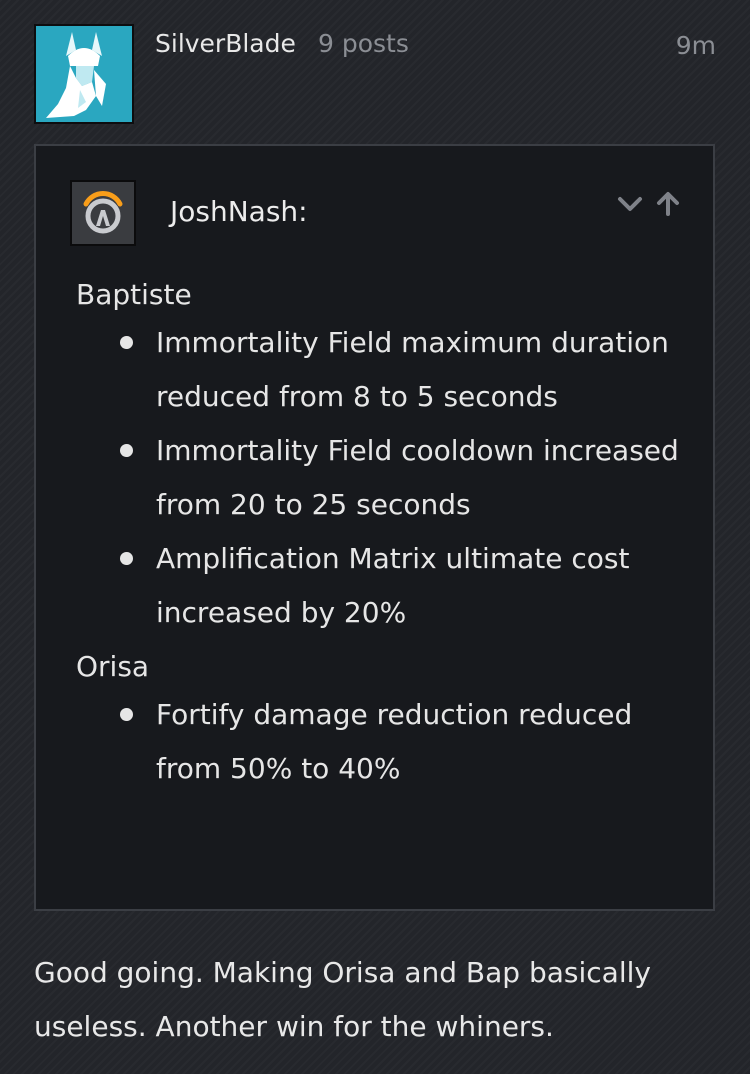 This screenshot has width=750, height=1074. What do you see at coordinates (649, 204) in the screenshot?
I see `quote-controls` at bounding box center [649, 204].